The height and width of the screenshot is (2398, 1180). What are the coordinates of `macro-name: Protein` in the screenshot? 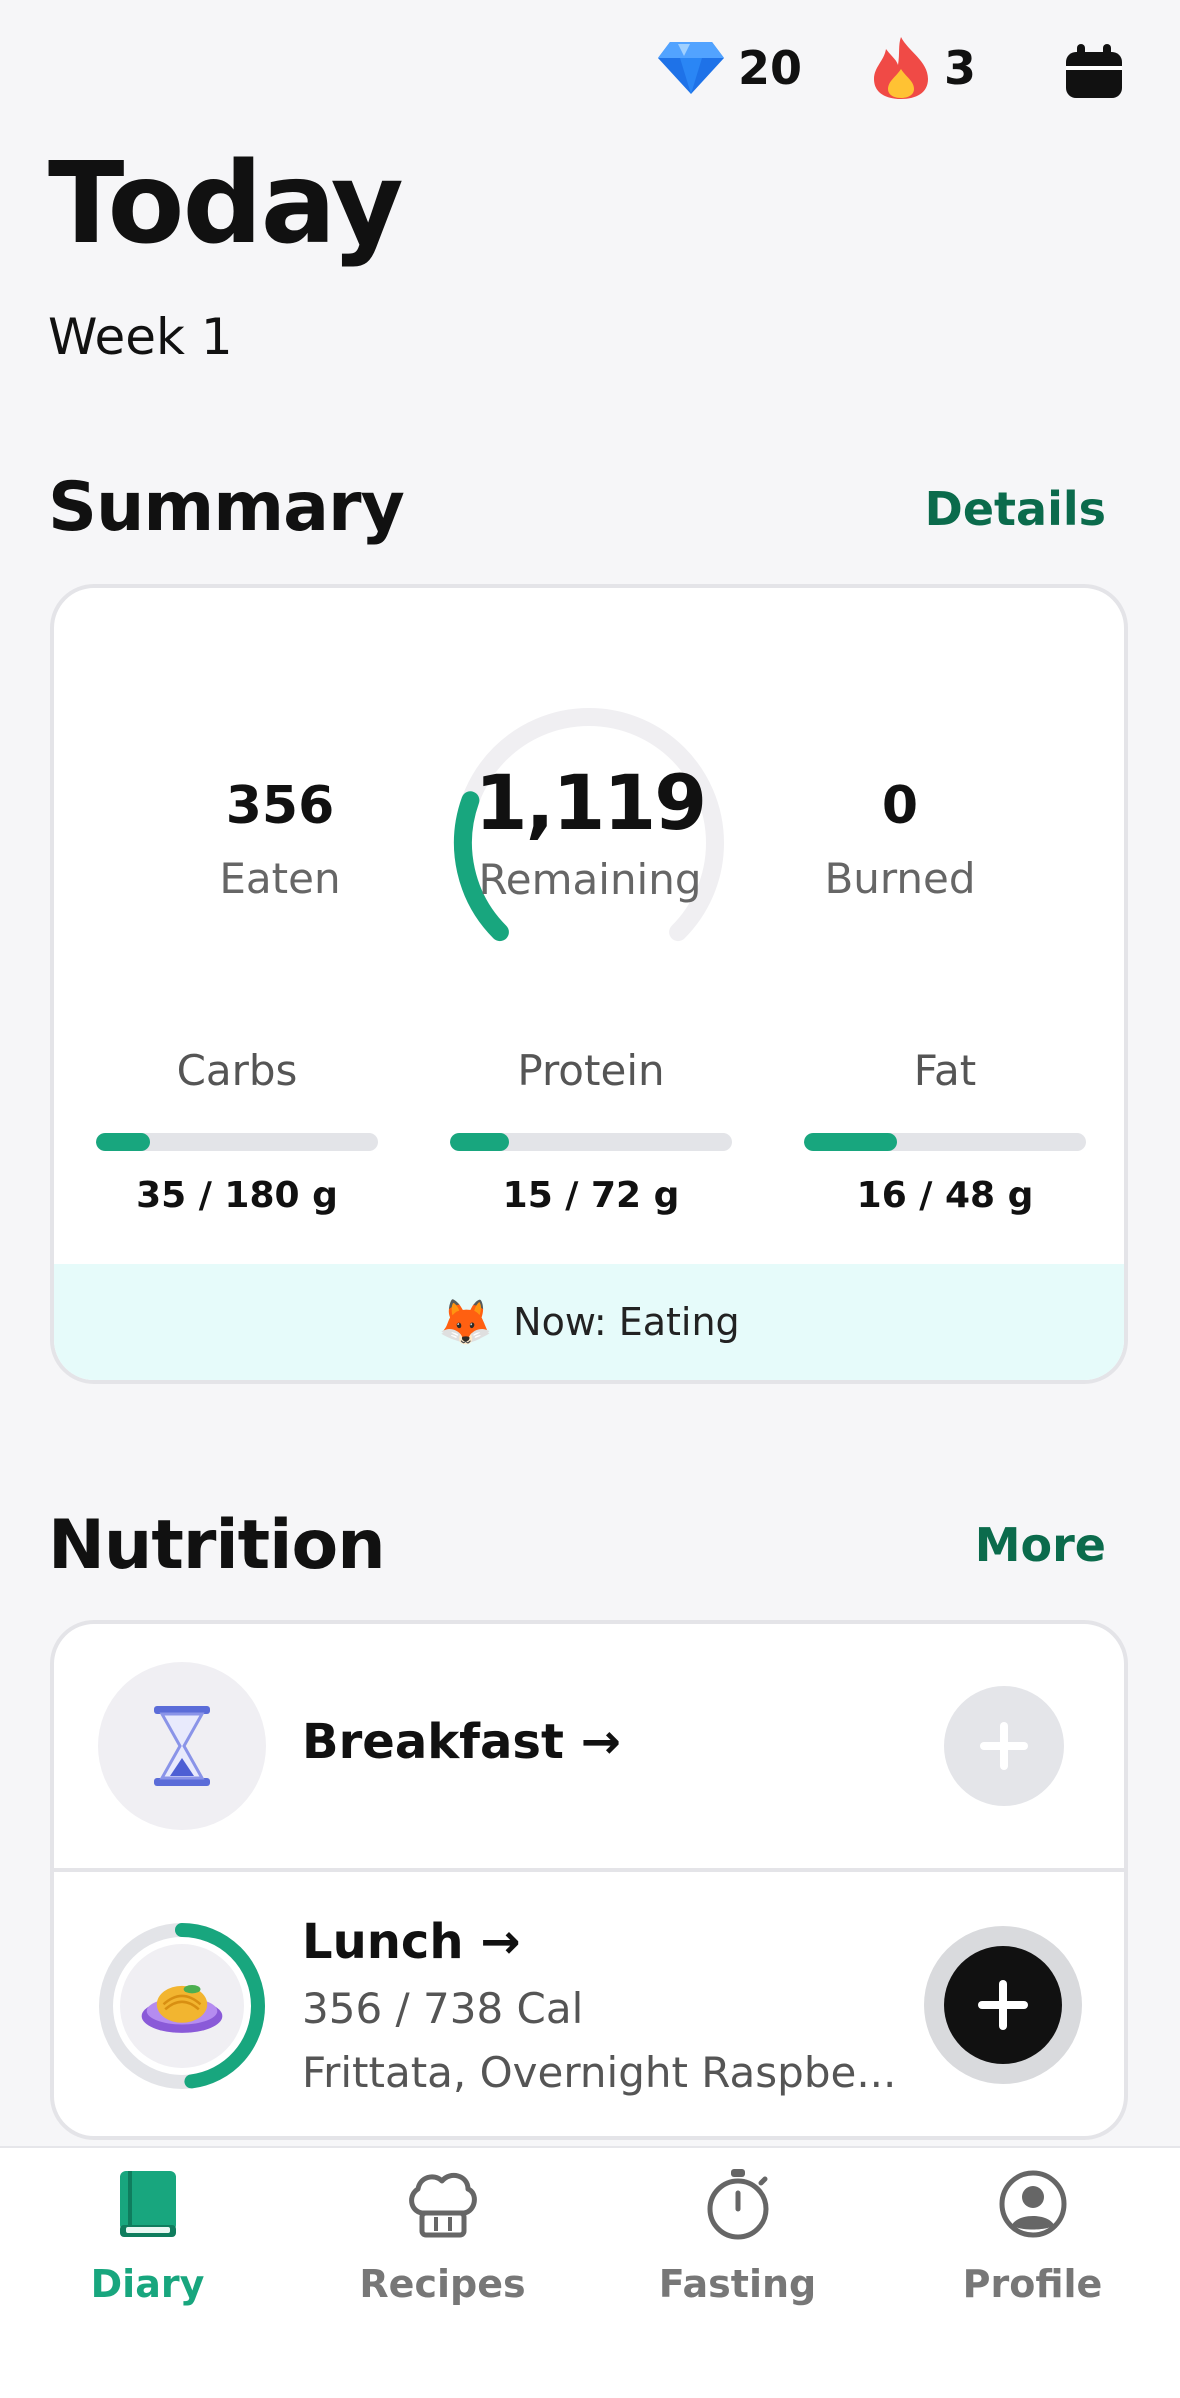 It's located at (591, 1070).